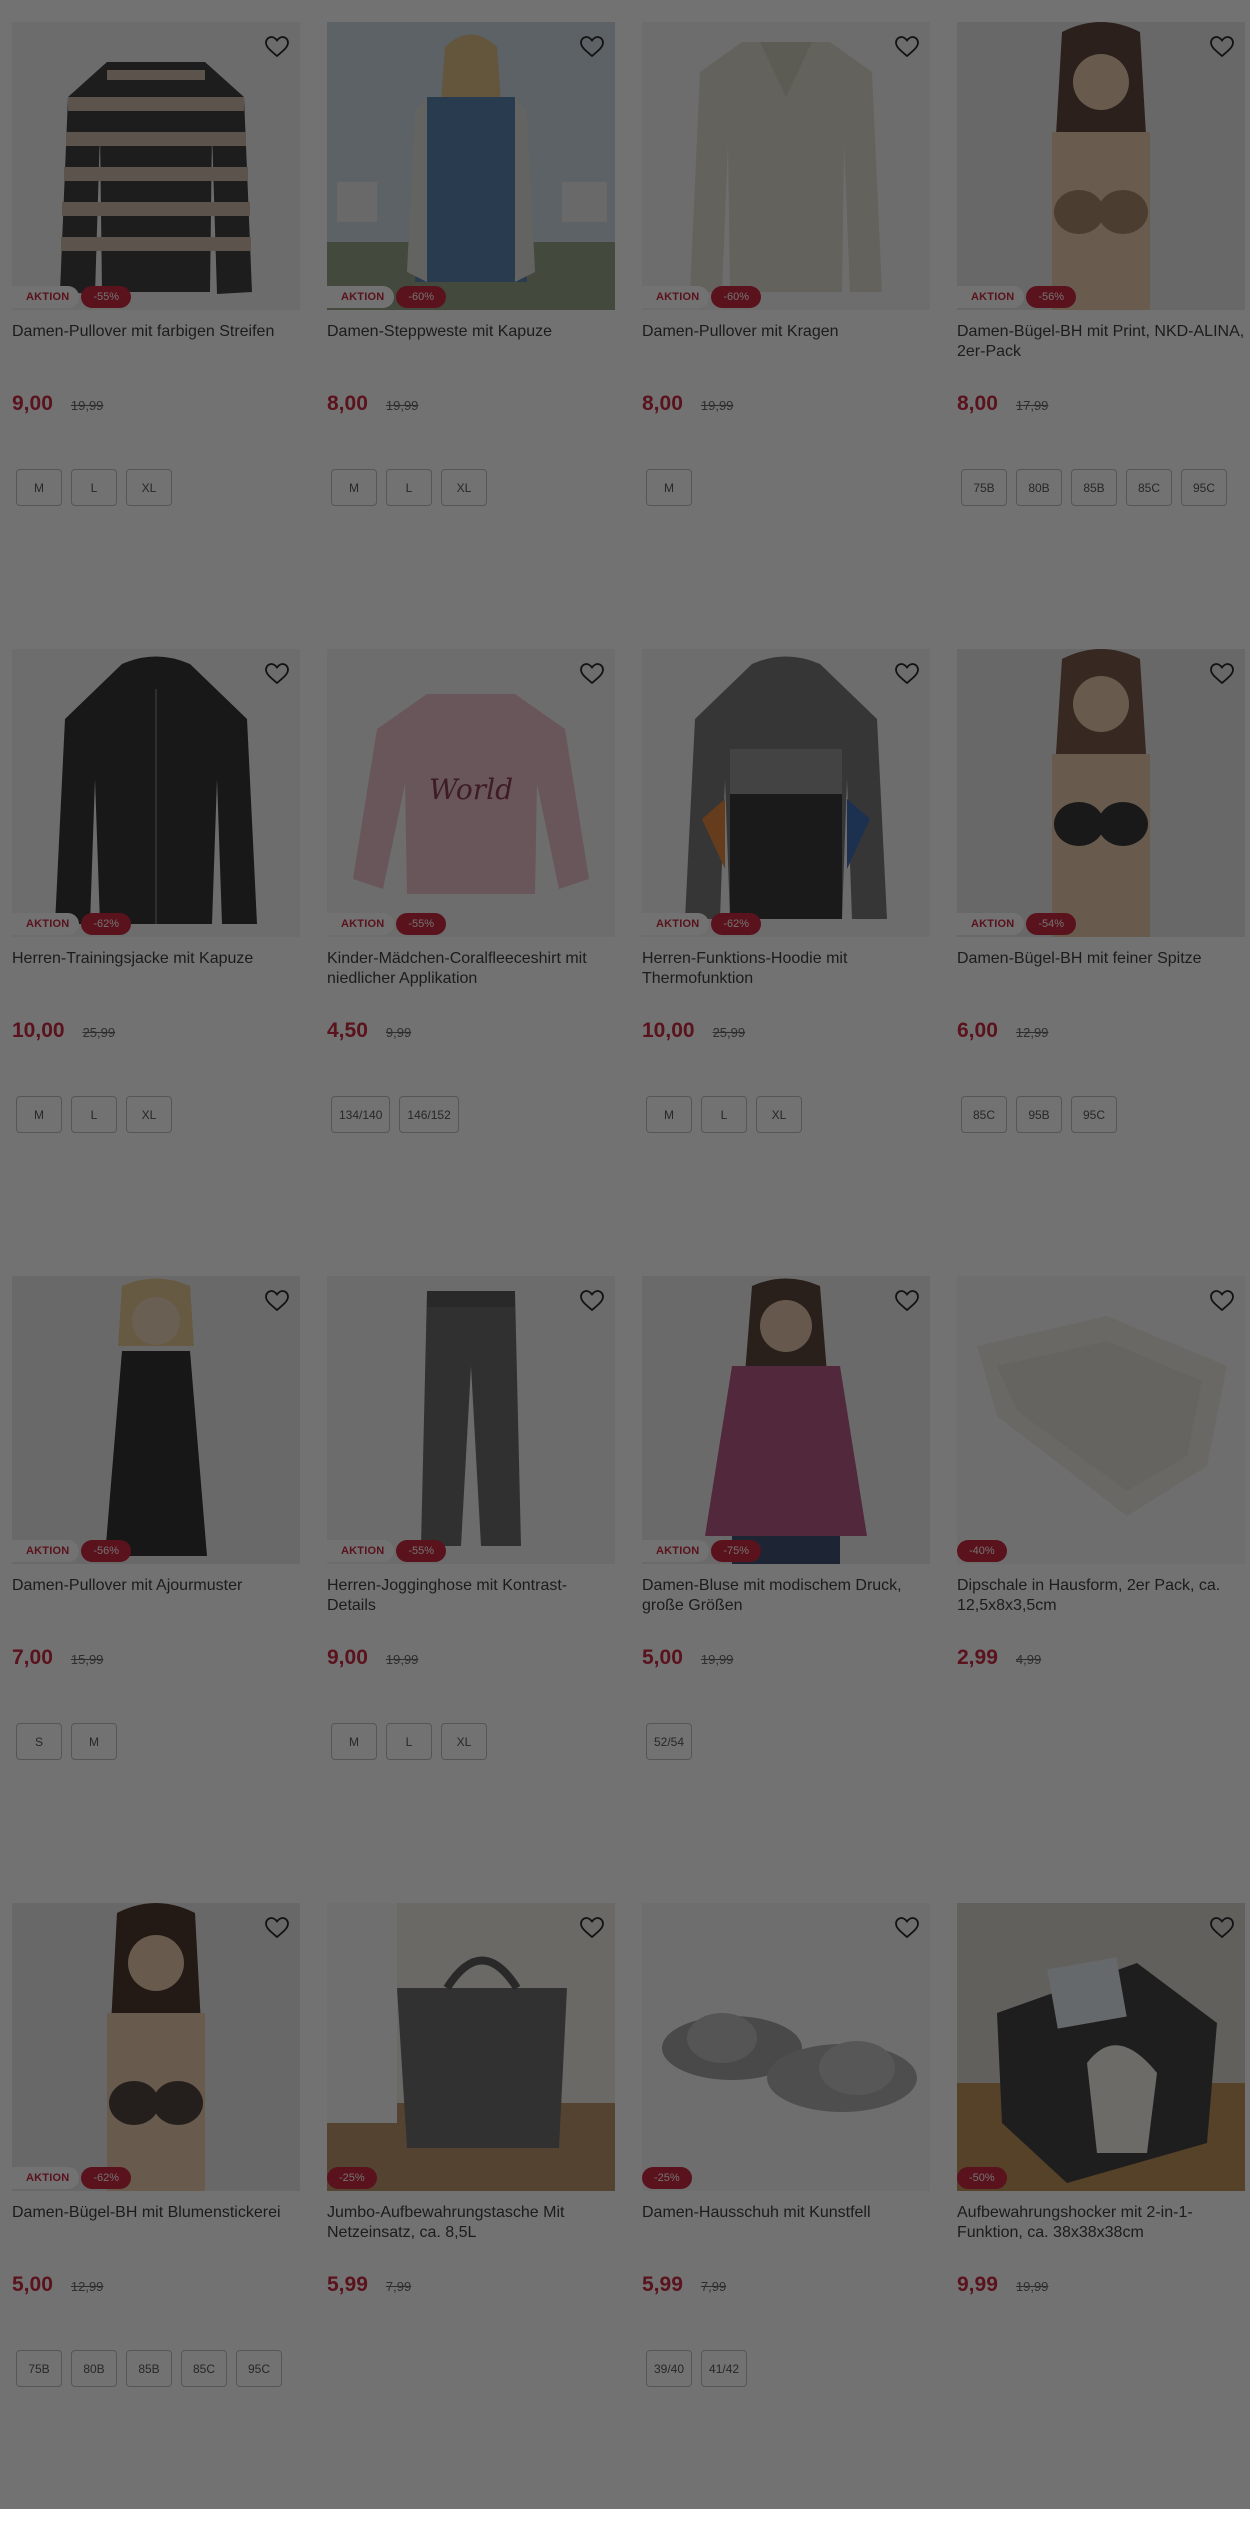 Image resolution: width=1250 pixels, height=2530 pixels. I want to click on product-title: Damen-Bügel-BH mit feiner Spitze, so click(1101, 970).